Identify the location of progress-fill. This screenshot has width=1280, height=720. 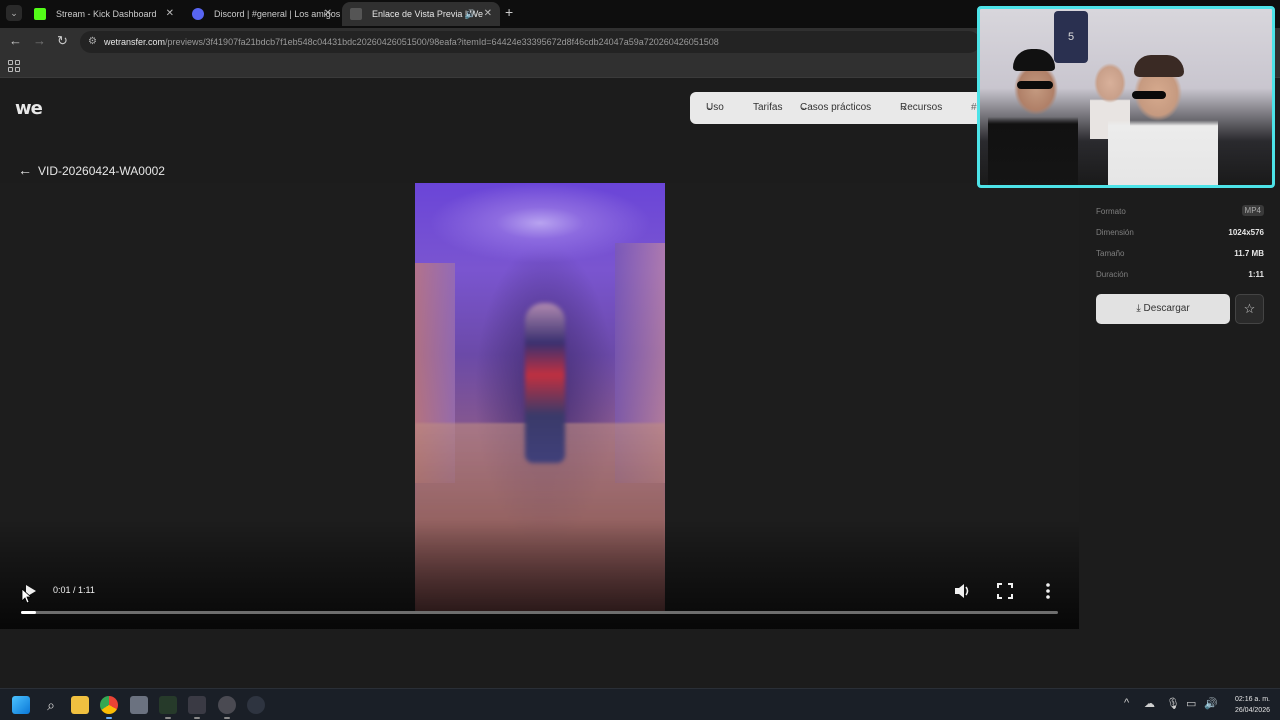
(28, 612).